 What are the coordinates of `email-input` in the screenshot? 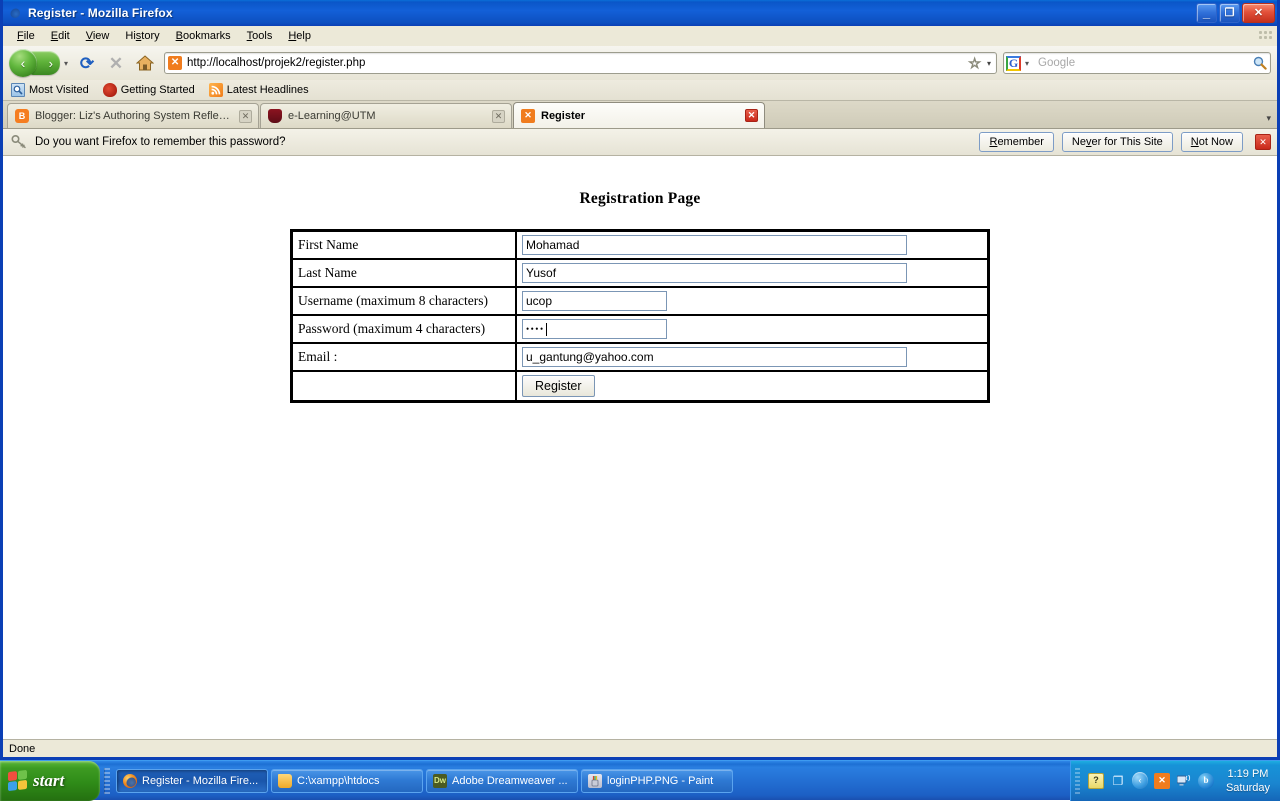 It's located at (714, 357).